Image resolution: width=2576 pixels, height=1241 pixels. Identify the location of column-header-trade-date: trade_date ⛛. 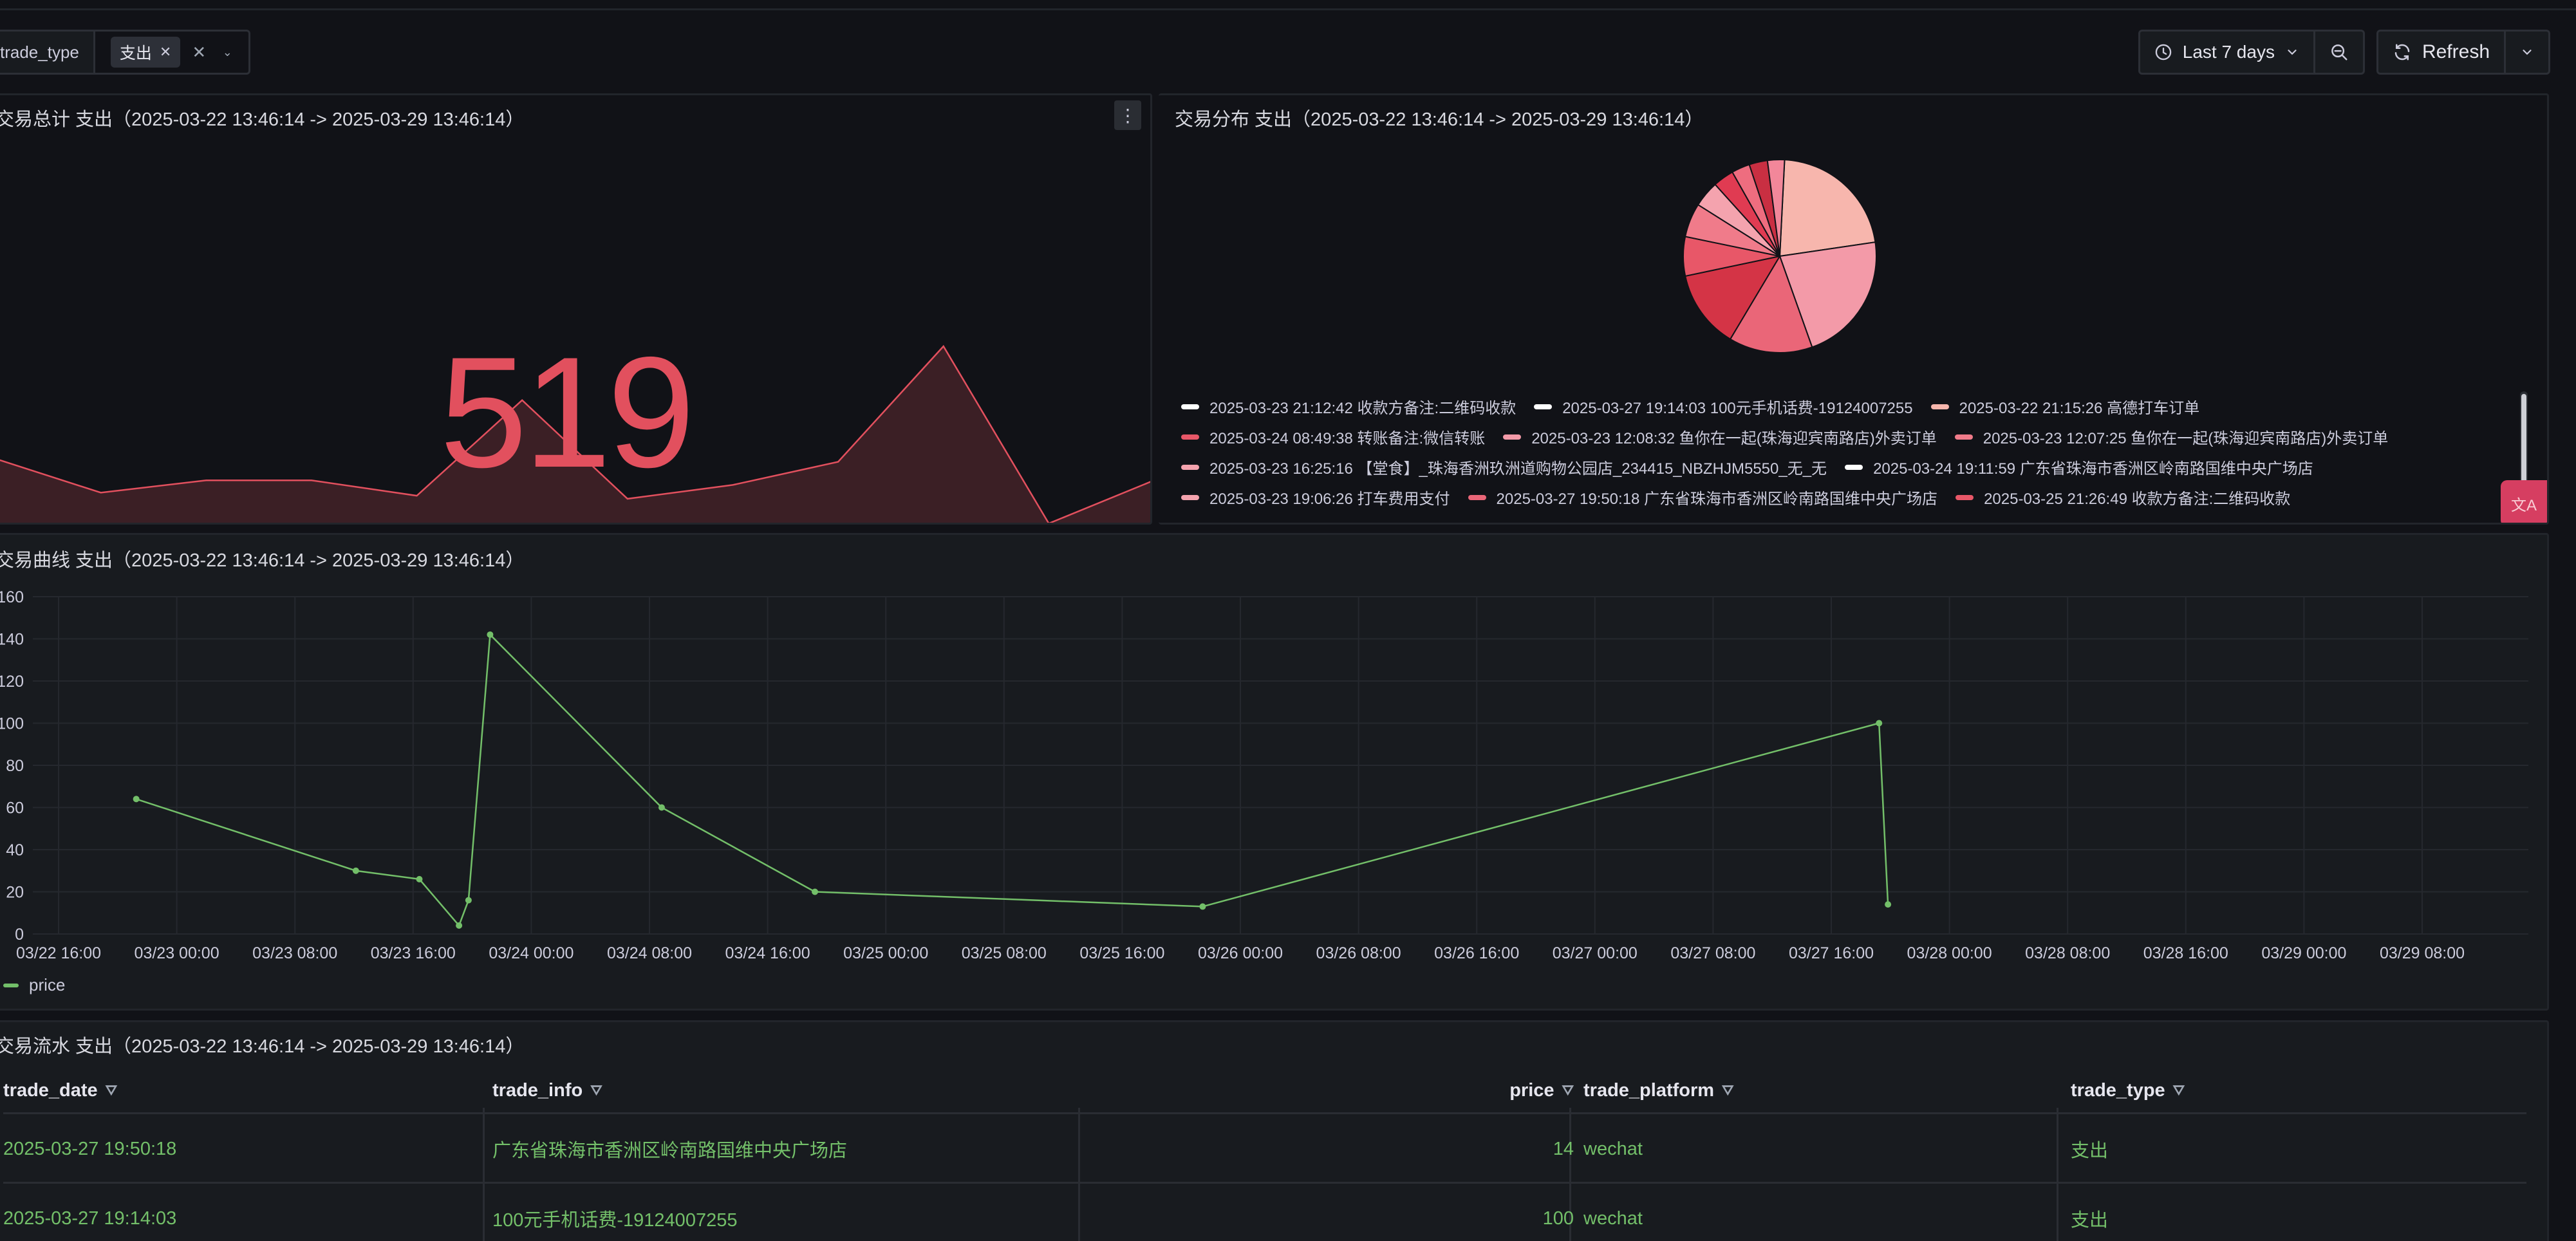
(60, 1090).